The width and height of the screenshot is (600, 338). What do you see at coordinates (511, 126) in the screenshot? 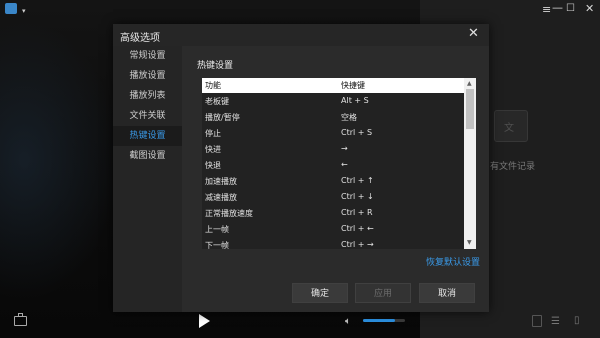
I see `empty-box-icon: 文` at bounding box center [511, 126].